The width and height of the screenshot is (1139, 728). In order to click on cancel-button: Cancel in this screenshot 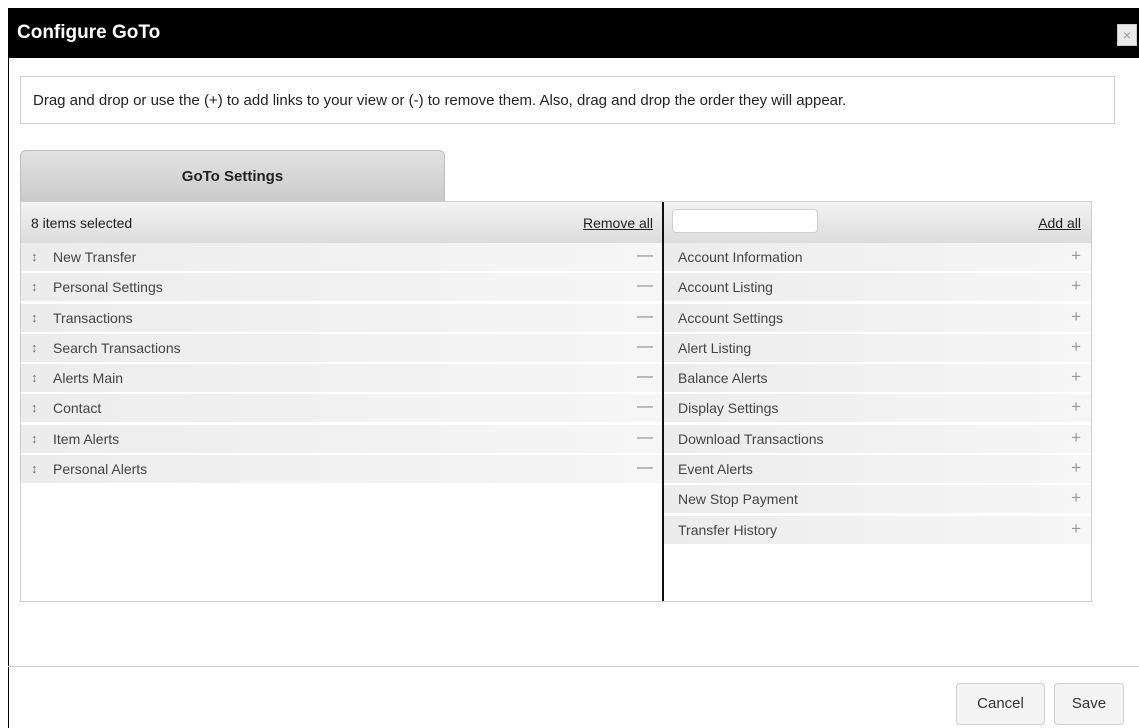, I will do `click(1000, 704)`.